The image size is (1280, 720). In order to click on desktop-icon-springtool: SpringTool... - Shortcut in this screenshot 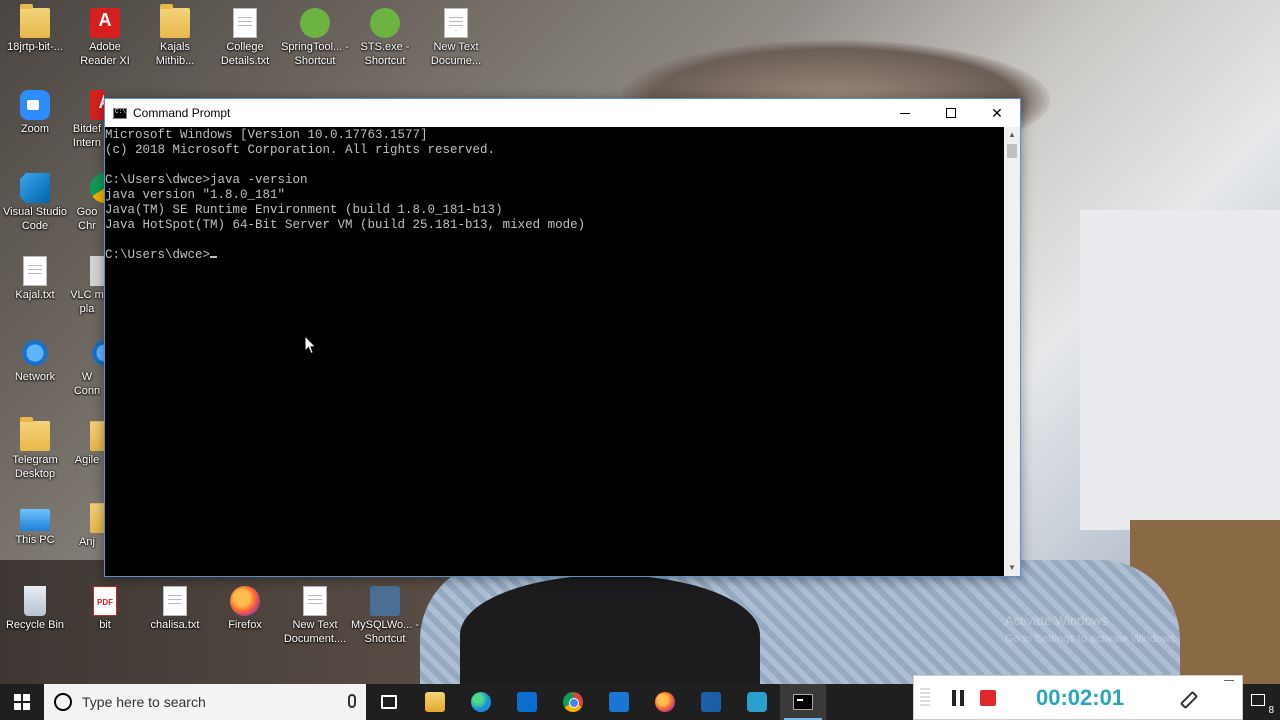, I will do `click(315, 38)`.